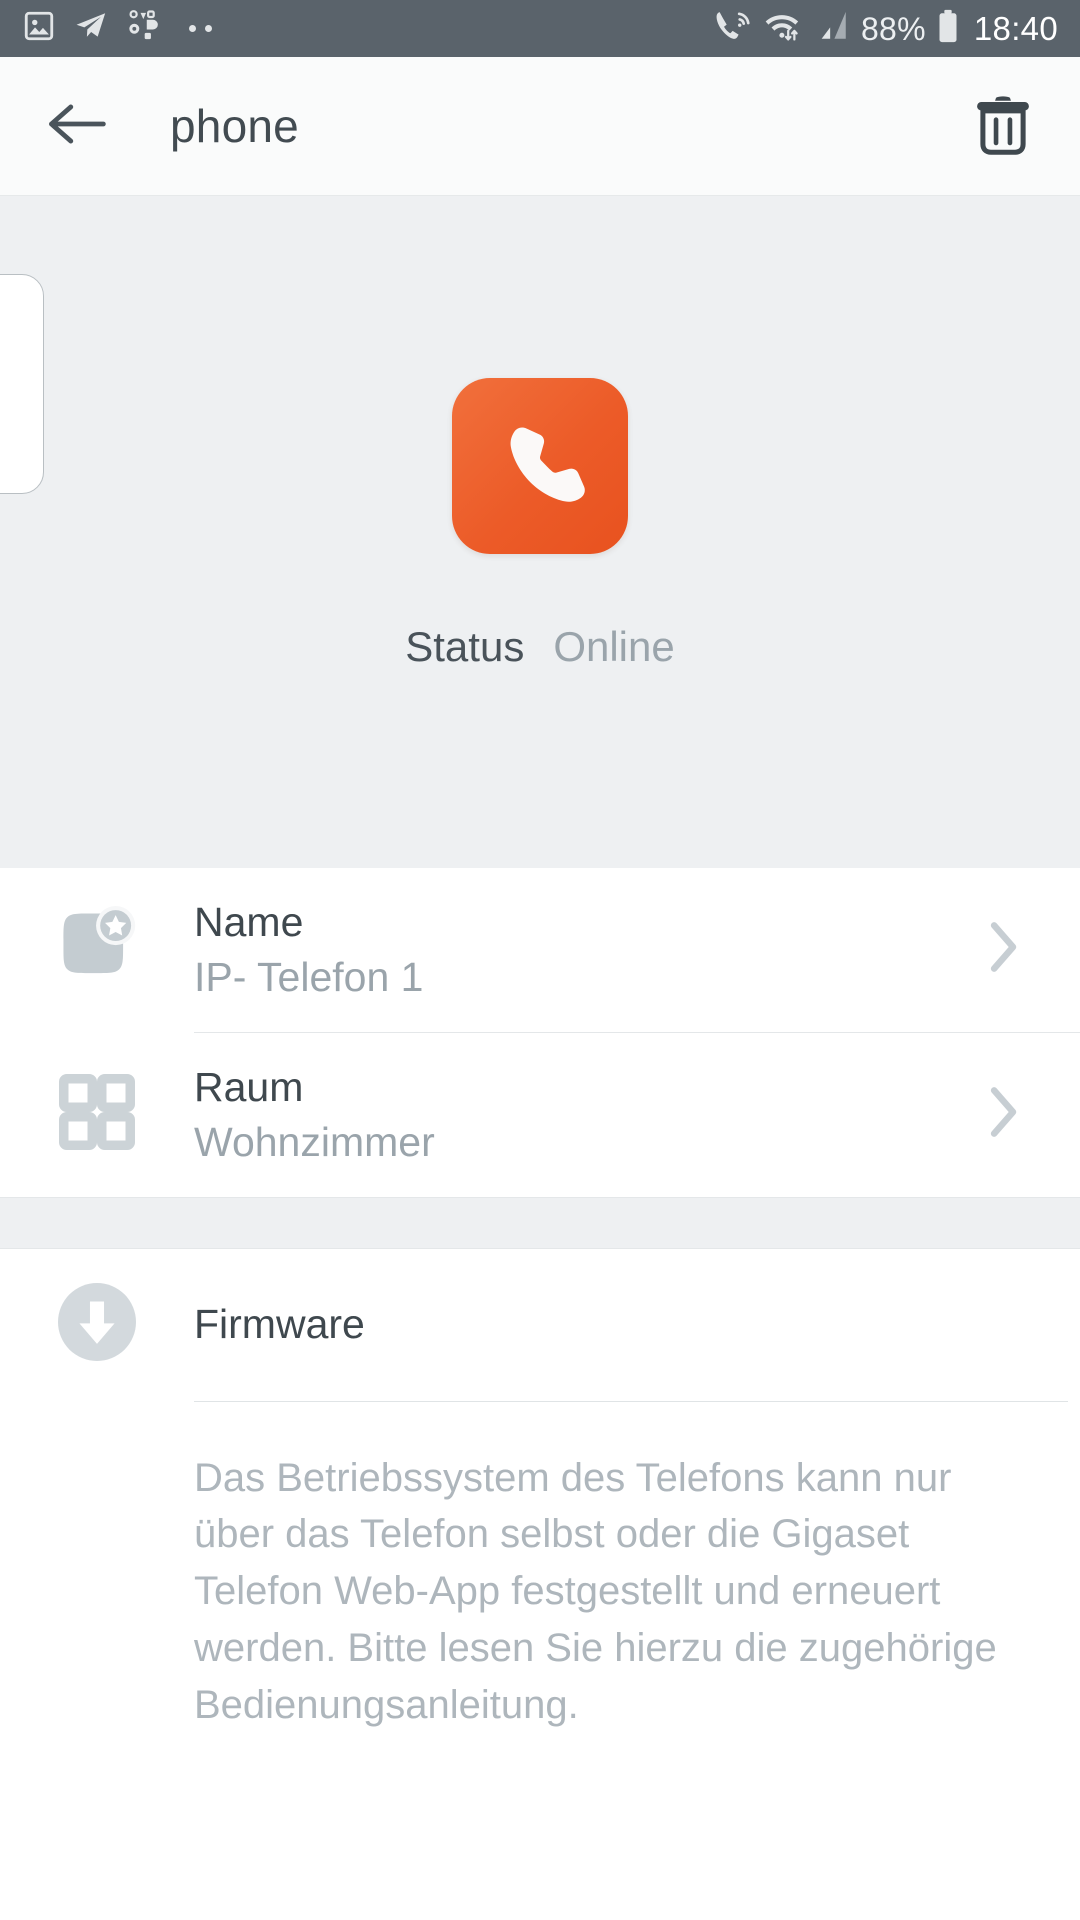 Image resolution: width=1080 pixels, height=1920 pixels. What do you see at coordinates (784, 28) in the screenshot?
I see `wifi-data-icon` at bounding box center [784, 28].